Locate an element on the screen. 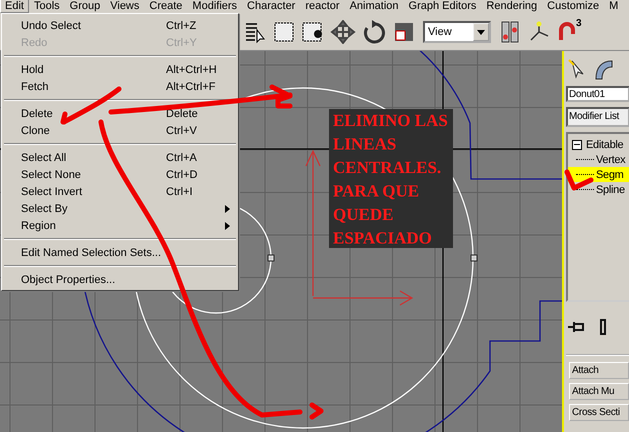 The height and width of the screenshot is (432, 629). panel-button: Cross Secti is located at coordinates (599, 412).